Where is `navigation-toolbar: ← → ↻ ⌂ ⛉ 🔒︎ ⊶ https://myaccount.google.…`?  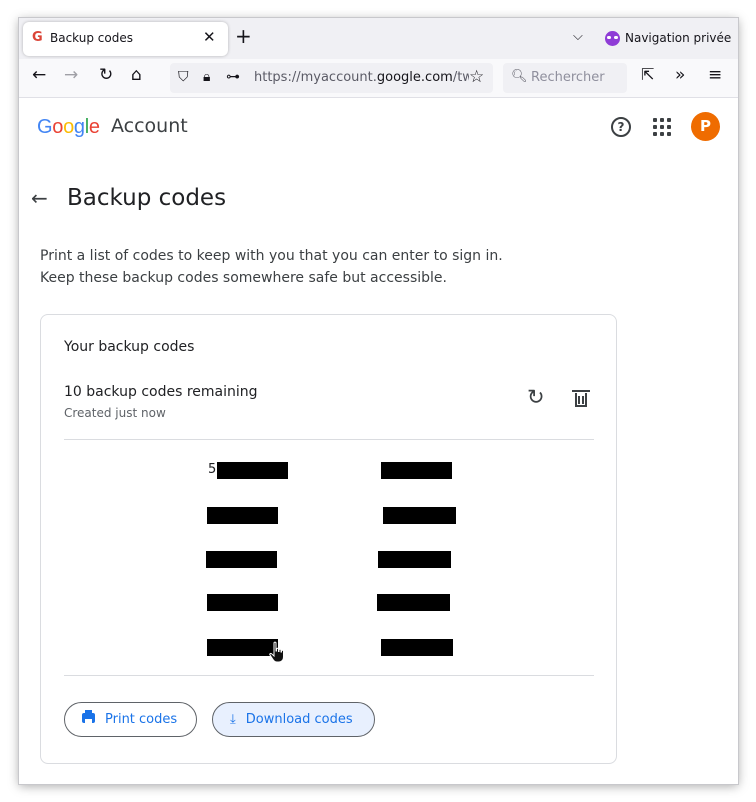 navigation-toolbar: ← → ↻ ⌂ ⛉ 🔒︎ ⊶ https://myaccount.google.… is located at coordinates (378, 78).